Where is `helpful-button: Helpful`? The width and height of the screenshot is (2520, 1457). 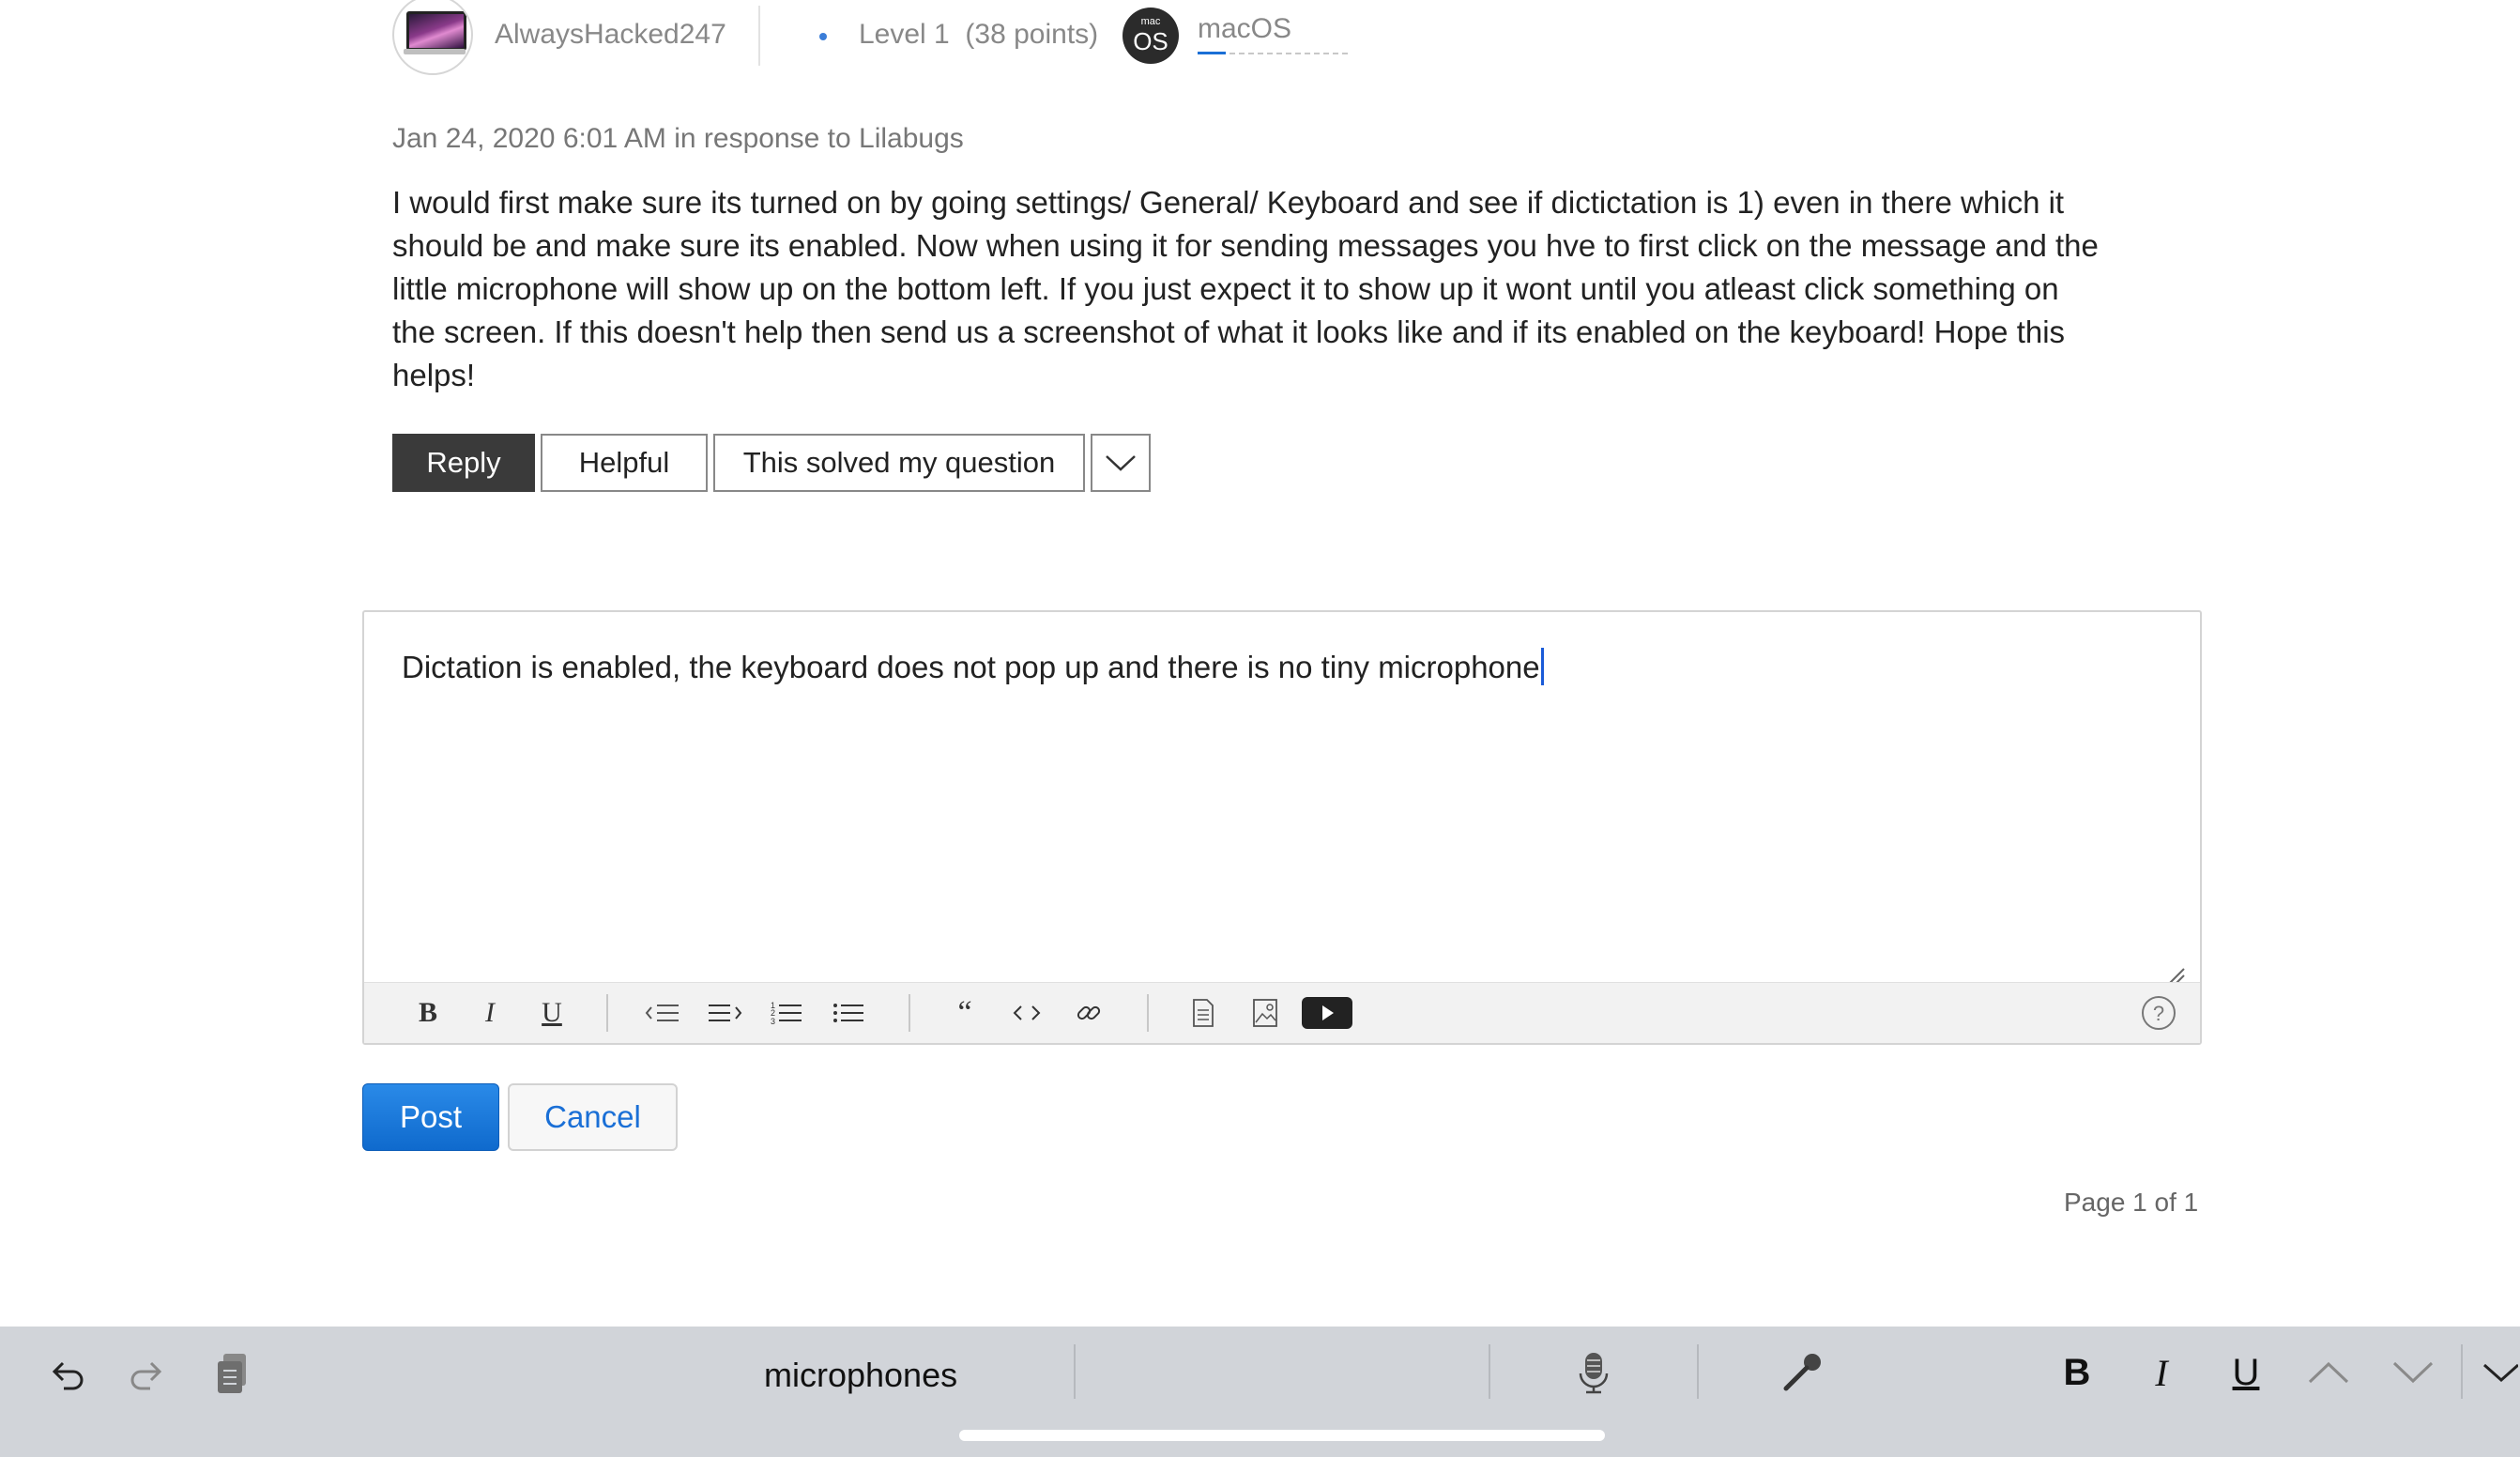 helpful-button: Helpful is located at coordinates (624, 463).